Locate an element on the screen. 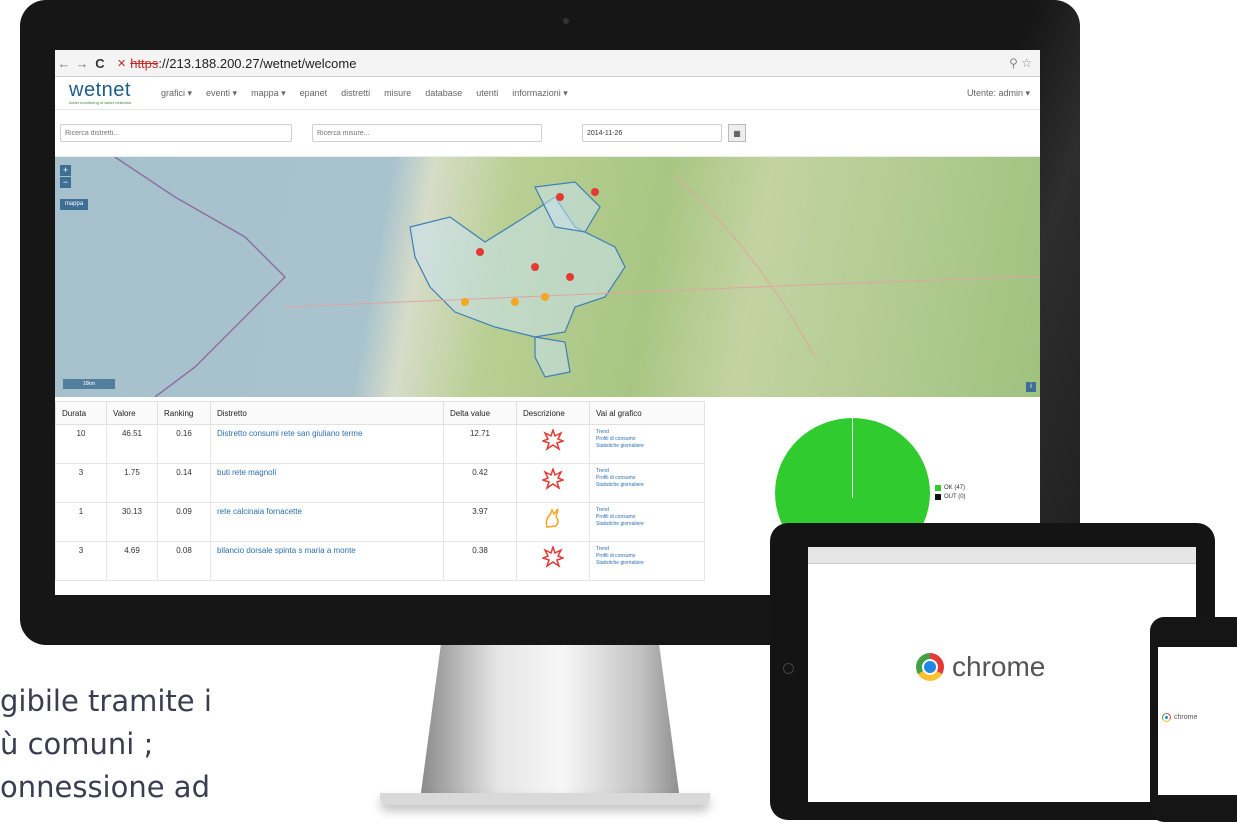 The width and height of the screenshot is (1237, 825). monitor-stand is located at coordinates (550, 722).